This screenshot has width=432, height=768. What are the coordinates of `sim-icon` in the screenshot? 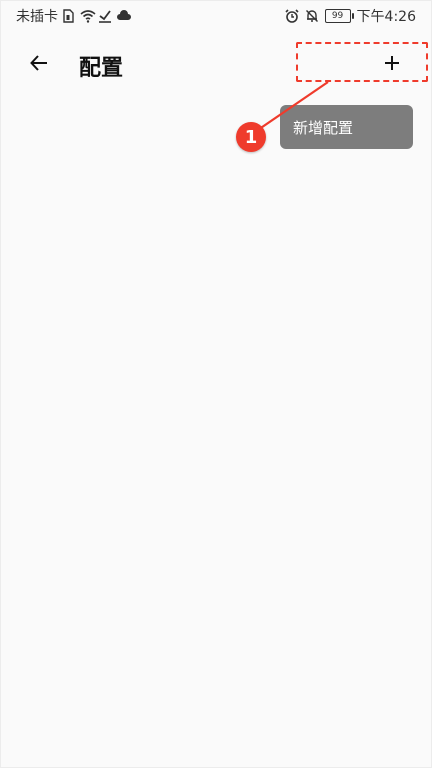 It's located at (69, 16).